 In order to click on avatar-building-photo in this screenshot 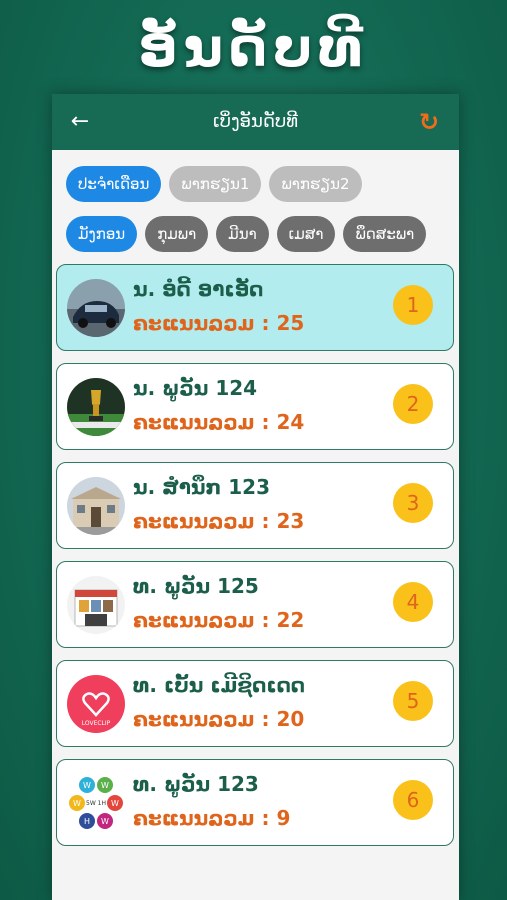, I will do `click(96, 506)`.